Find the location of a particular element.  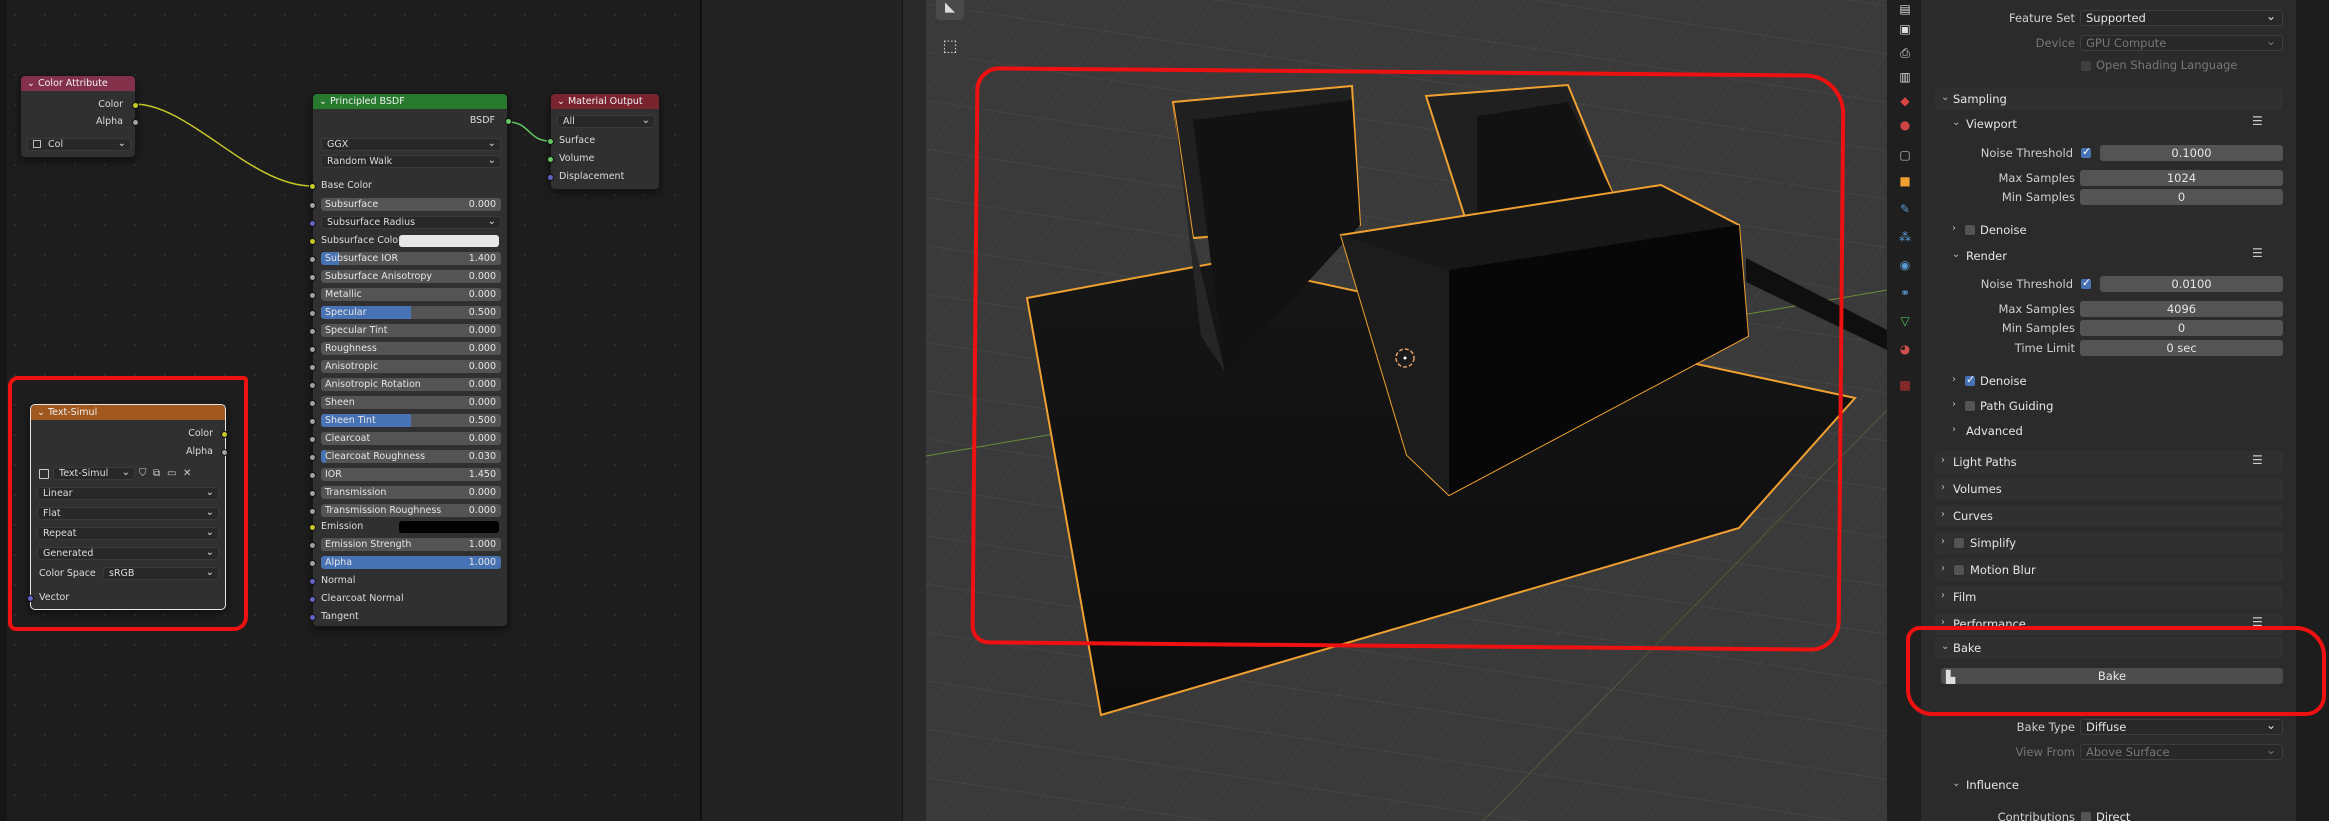

bsdf-input-subsurface-anisotropy: Subsurface Anisotropy 0.000 is located at coordinates (411, 276).